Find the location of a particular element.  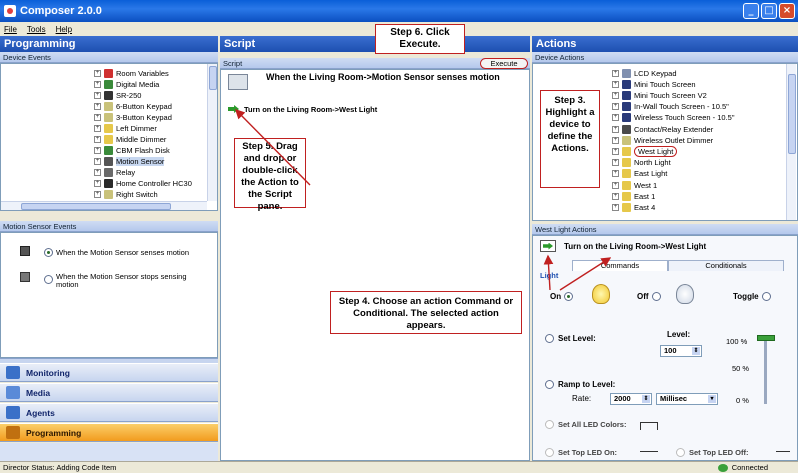

event-row-senses: When the Motion Sensor senses motion is located at coordinates (115, 252).